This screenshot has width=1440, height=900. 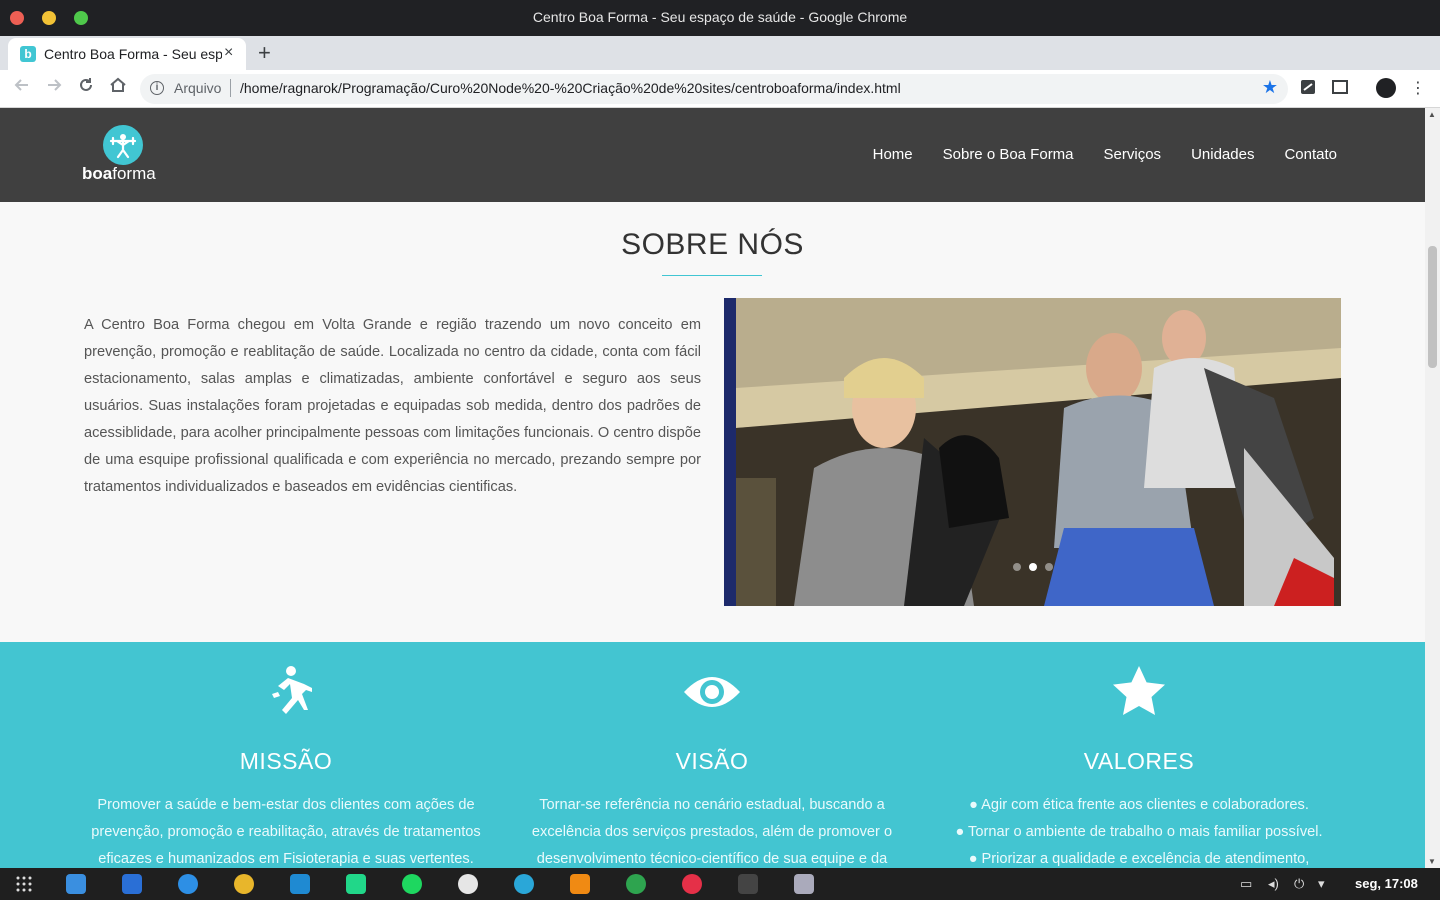 I want to click on cast-icon, so click(x=1340, y=88).